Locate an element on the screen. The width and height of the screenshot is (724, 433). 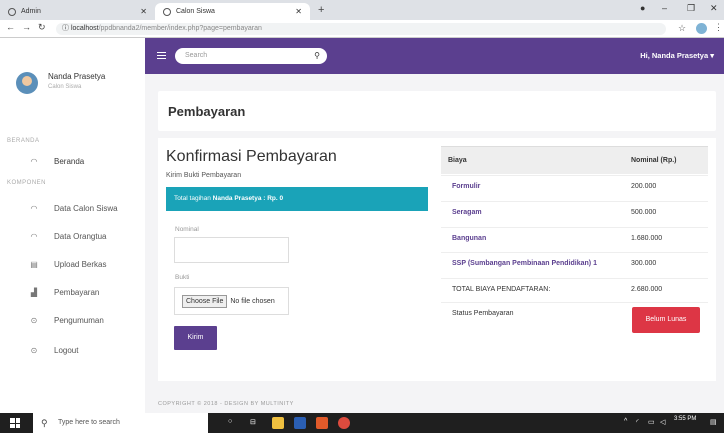
network-icon: ◜ is located at coordinates (637, 422).